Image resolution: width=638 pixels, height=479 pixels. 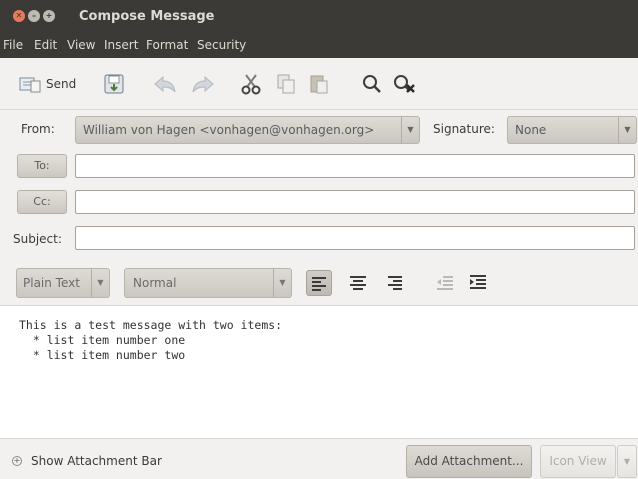 I want to click on send-icon, so click(x=30, y=85).